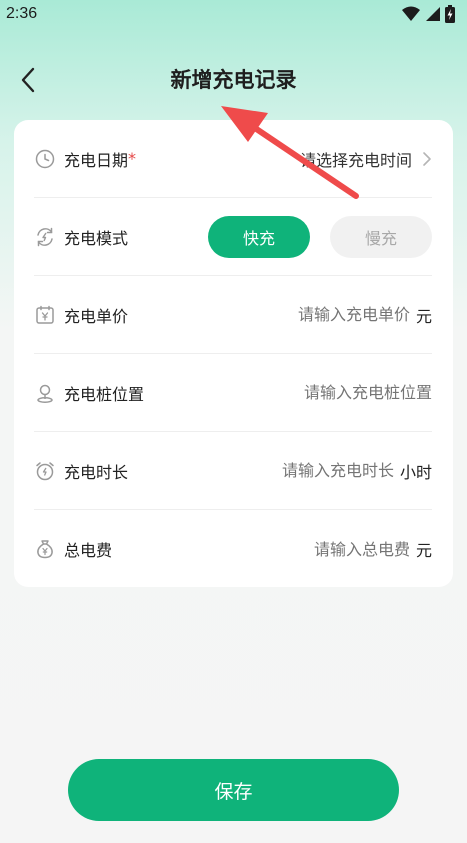  I want to click on charge-date-picker: 请选择充电时间, so click(366, 159).